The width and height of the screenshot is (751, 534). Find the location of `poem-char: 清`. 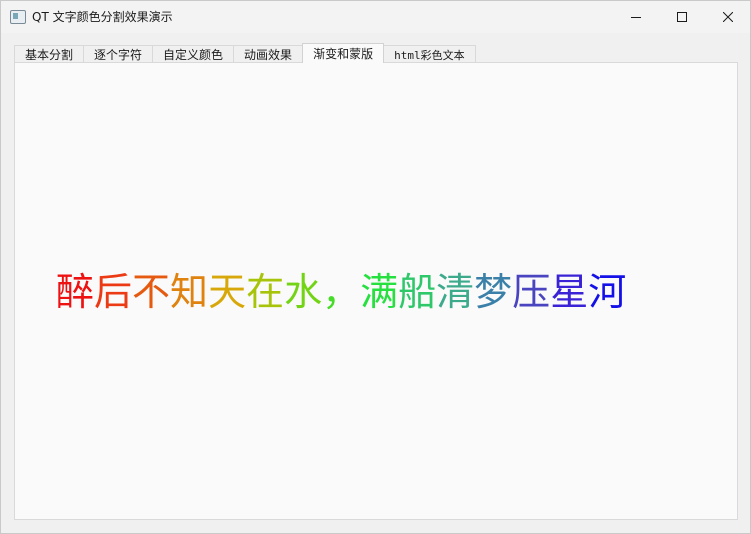

poem-char: 清 is located at coordinates (455, 292).